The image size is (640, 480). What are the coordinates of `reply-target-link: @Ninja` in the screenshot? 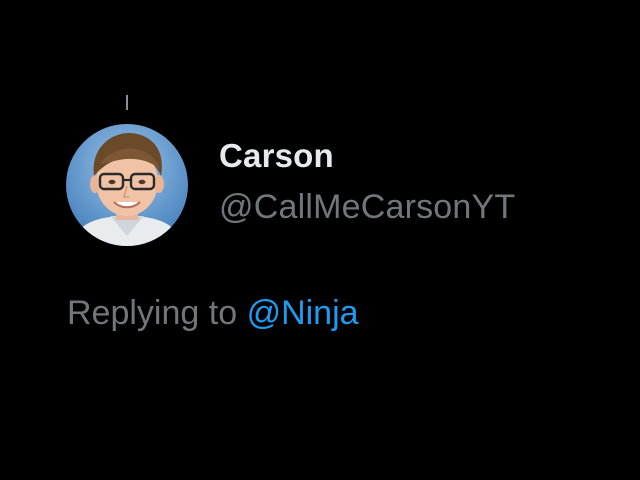 It's located at (303, 313).